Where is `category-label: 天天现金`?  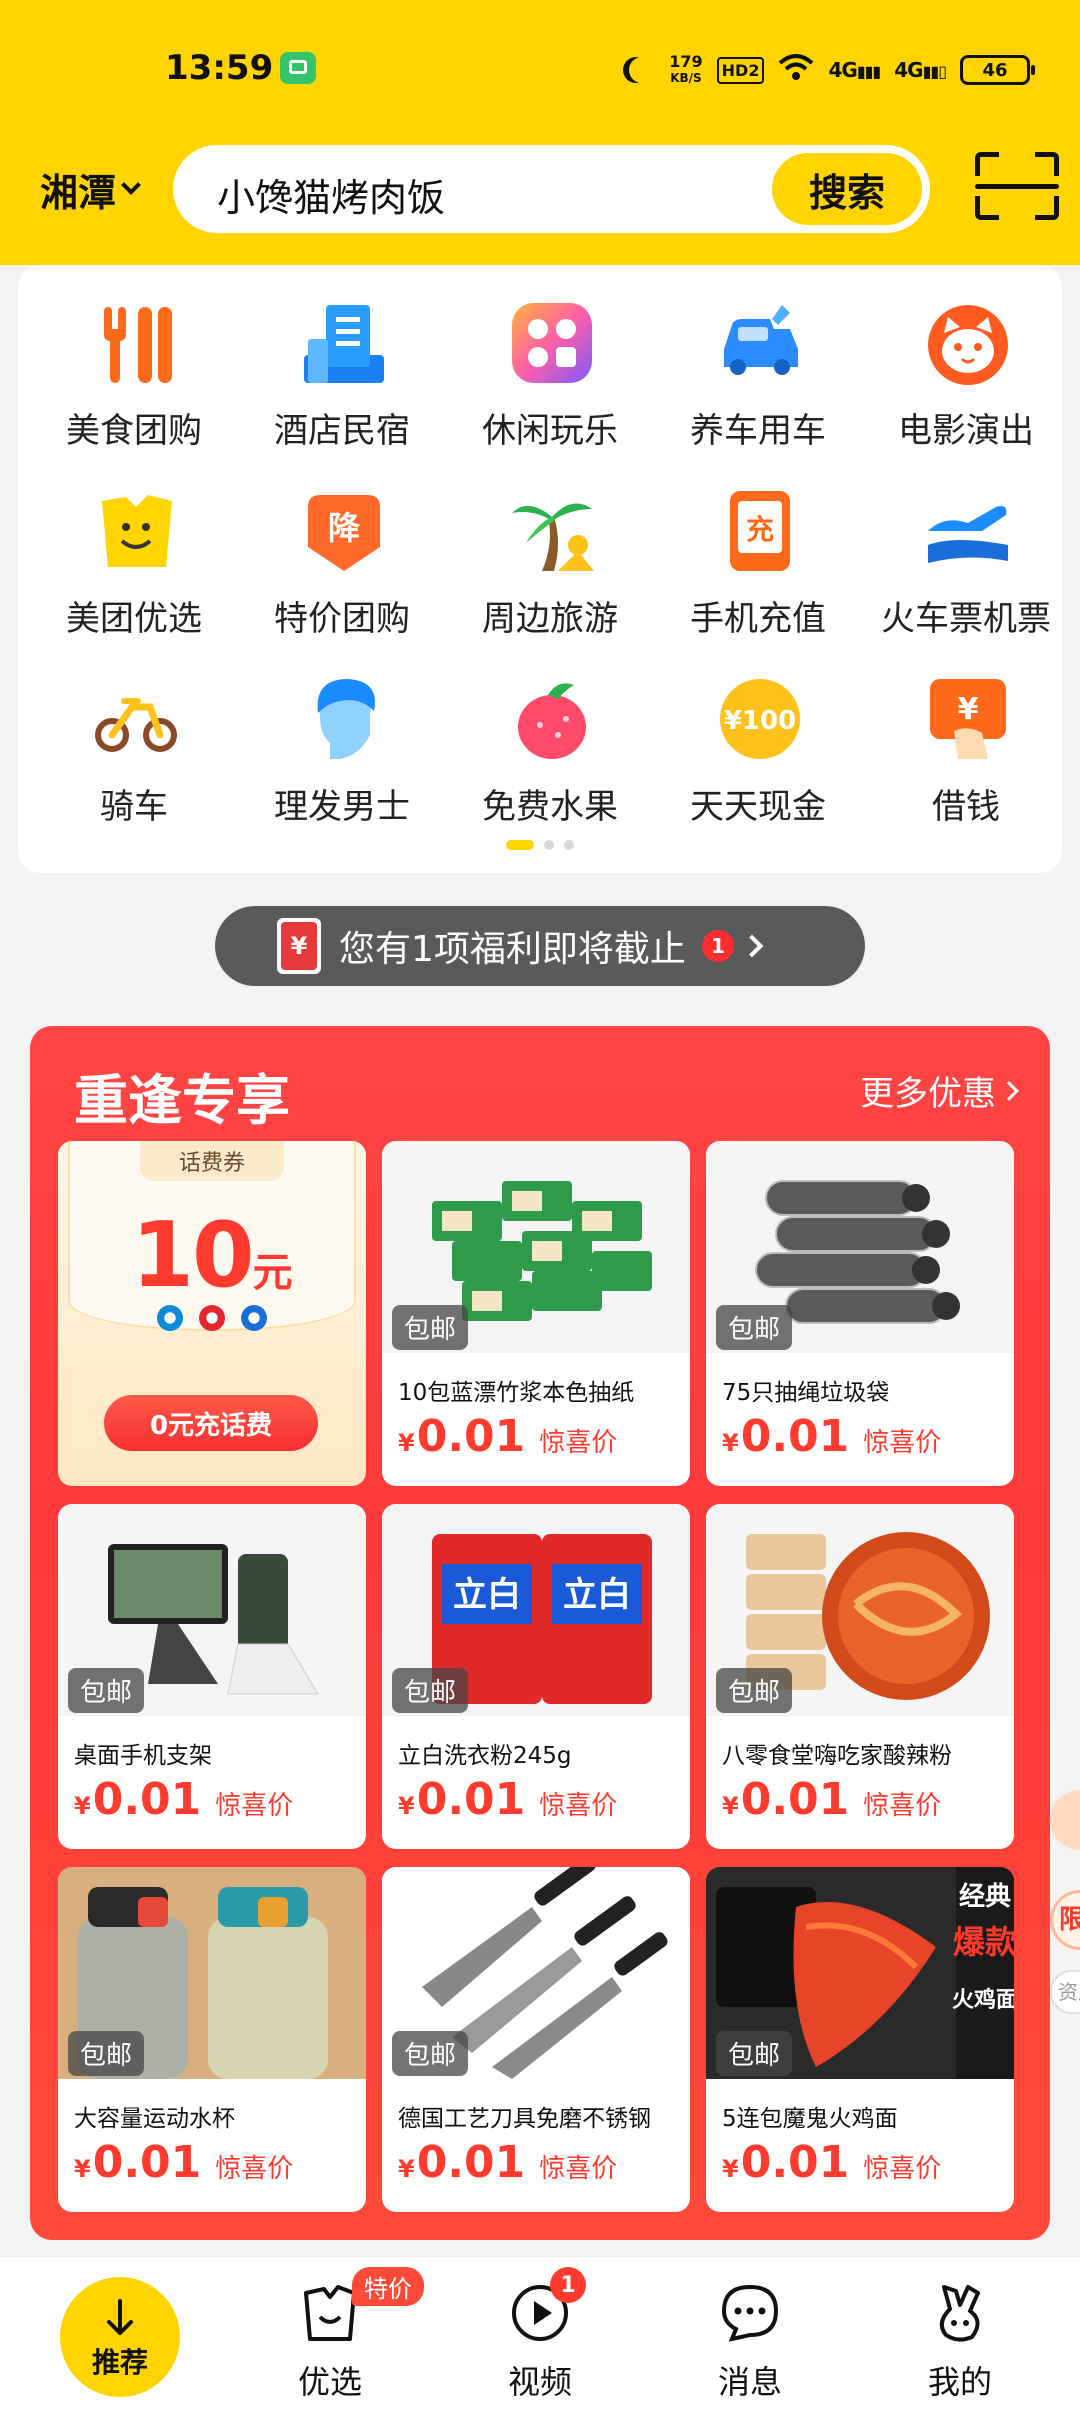
category-label: 天天现金 is located at coordinates (758, 807).